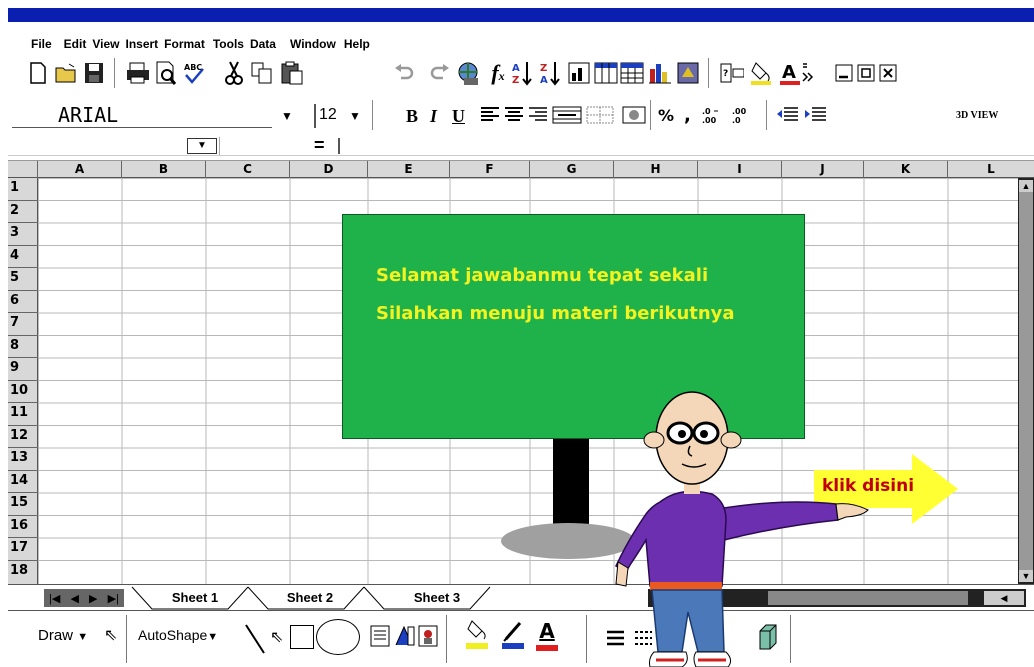 Image resolution: width=1034 pixels, height=667 pixels. I want to click on vertical-scrollbar: ▲ ▼, so click(1026, 381).